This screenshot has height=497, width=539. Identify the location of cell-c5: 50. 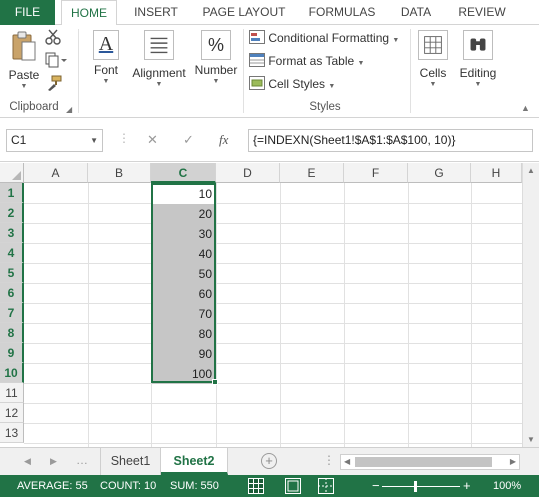
(183, 274).